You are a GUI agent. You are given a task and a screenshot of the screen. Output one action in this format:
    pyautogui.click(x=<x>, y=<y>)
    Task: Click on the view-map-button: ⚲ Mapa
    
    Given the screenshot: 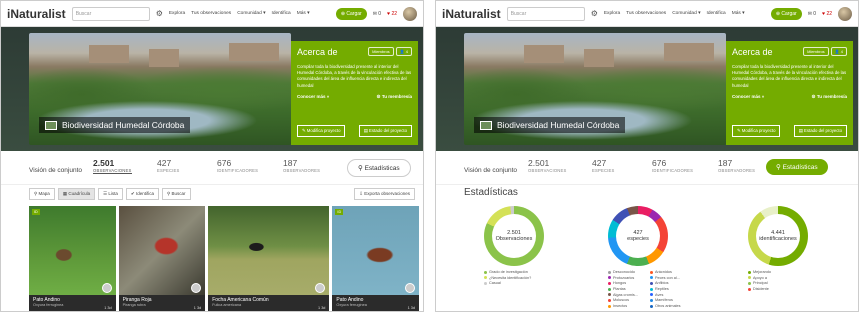 What is the action you would take?
    pyautogui.click(x=42, y=194)
    